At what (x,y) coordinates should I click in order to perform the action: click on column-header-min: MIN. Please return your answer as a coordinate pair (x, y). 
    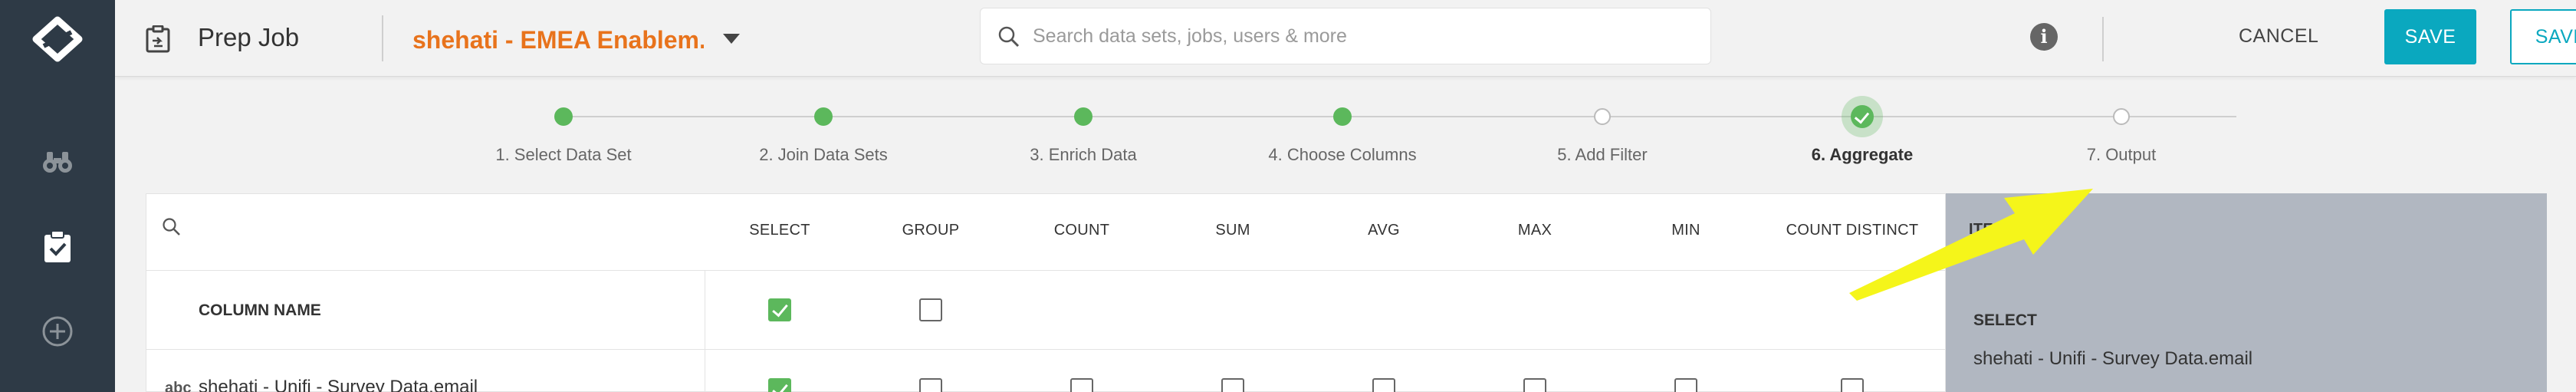
    Looking at the image, I should click on (1686, 230).